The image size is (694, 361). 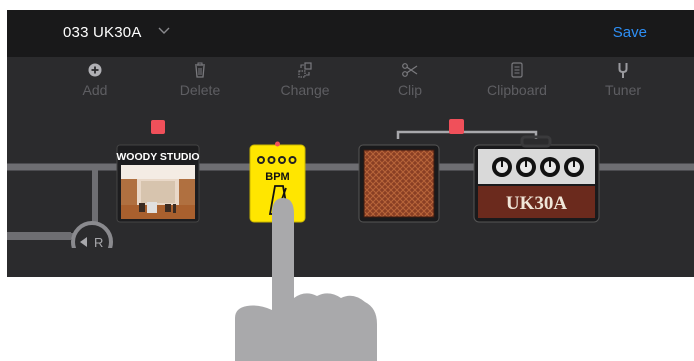 What do you see at coordinates (158, 183) in the screenshot?
I see `module-reverb-woody-studio: WOODY STUDIO` at bounding box center [158, 183].